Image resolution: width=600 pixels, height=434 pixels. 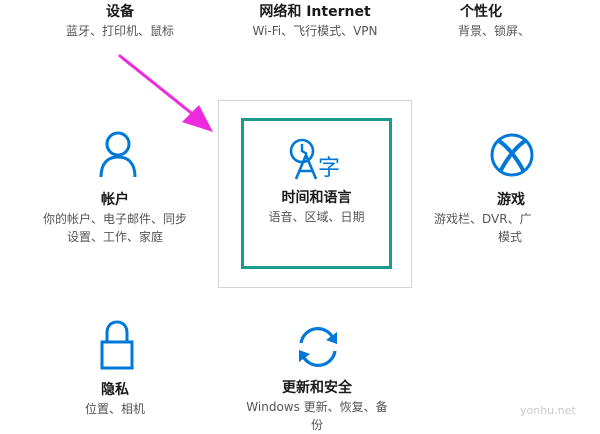 I want to click on tile-time-language: 字 时间和语言 语音、区域、日期, so click(x=316, y=195).